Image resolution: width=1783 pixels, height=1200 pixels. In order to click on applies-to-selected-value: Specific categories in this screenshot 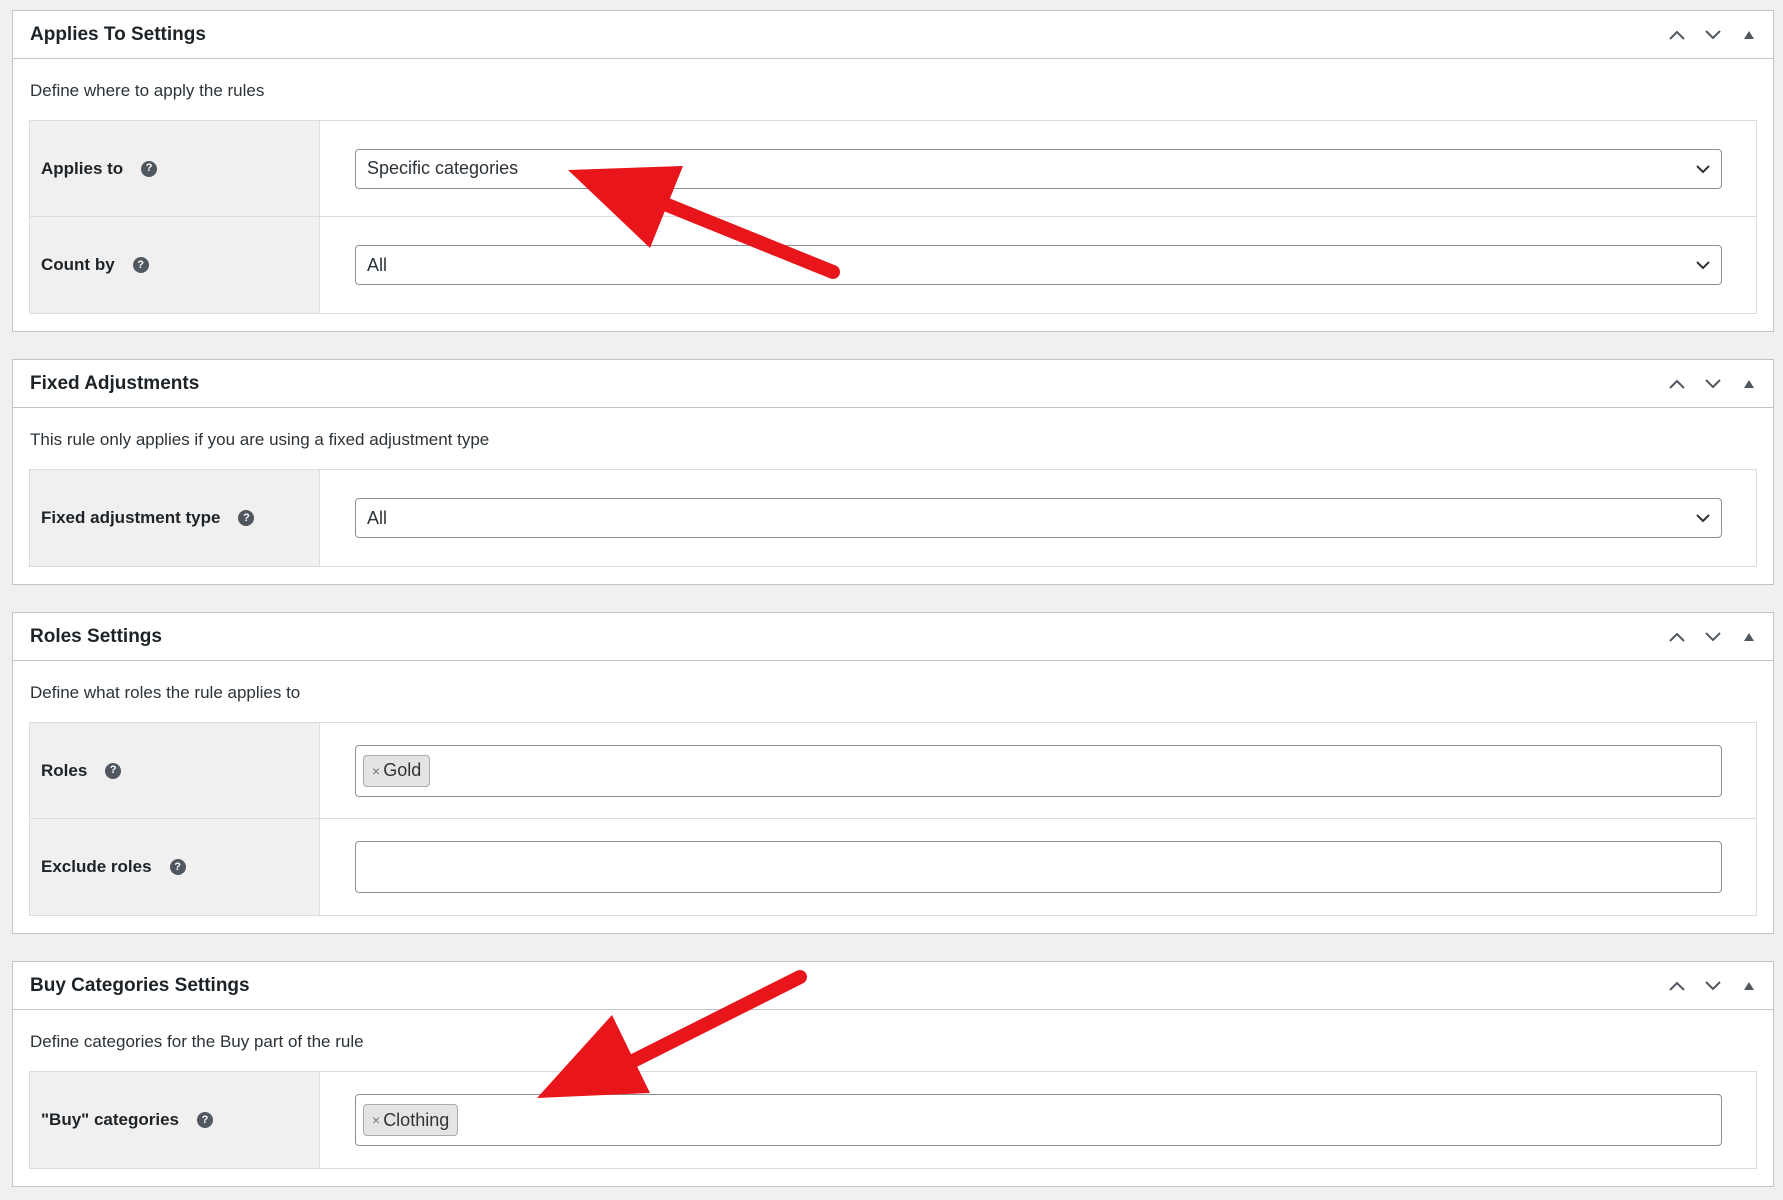, I will do `click(443, 168)`.